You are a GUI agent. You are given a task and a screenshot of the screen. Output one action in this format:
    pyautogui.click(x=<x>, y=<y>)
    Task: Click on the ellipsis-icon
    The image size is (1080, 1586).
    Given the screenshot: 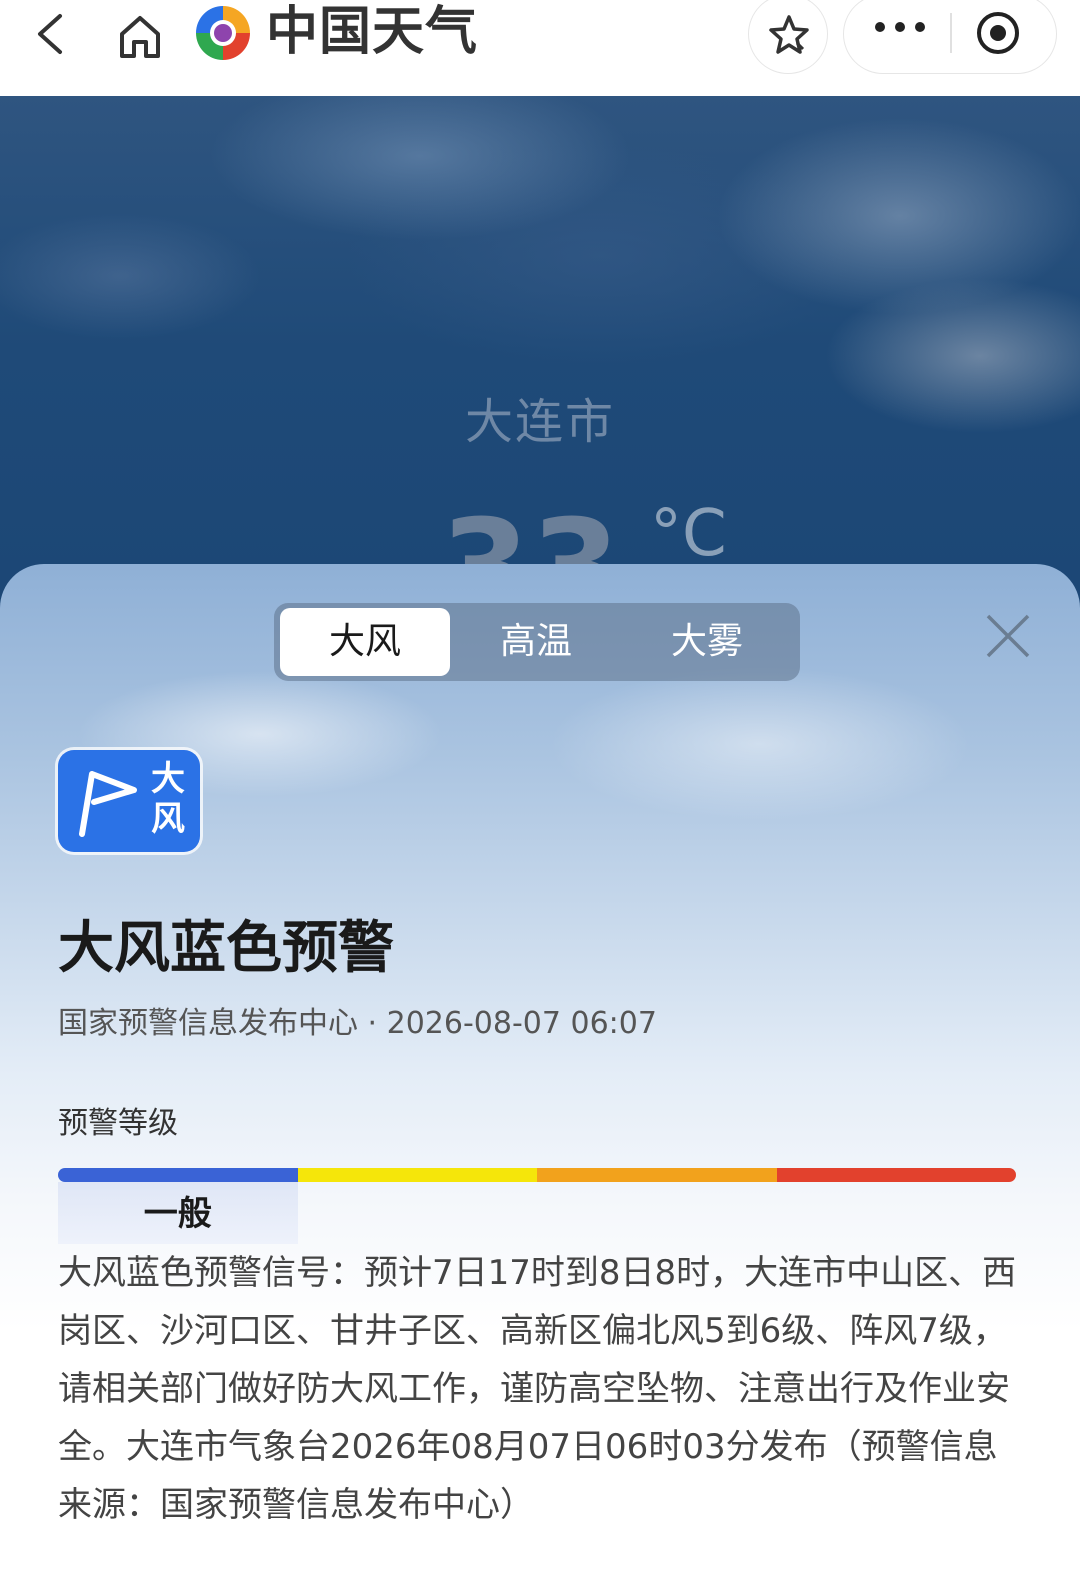 What is the action you would take?
    pyautogui.click(x=900, y=27)
    